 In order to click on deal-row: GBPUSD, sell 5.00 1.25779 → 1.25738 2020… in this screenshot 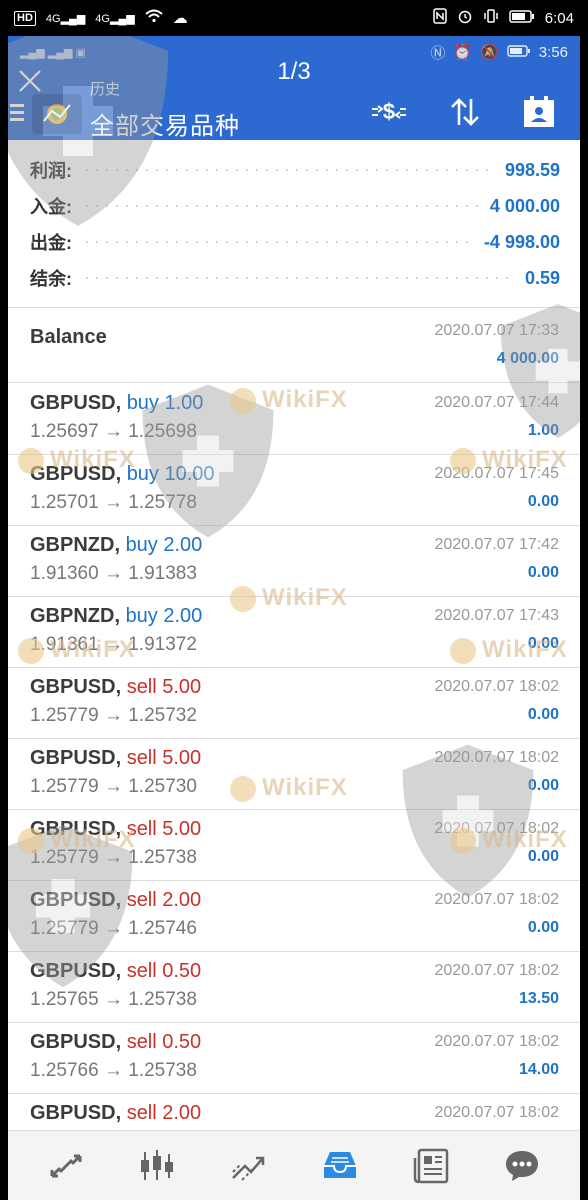, I will do `click(294, 845)`.